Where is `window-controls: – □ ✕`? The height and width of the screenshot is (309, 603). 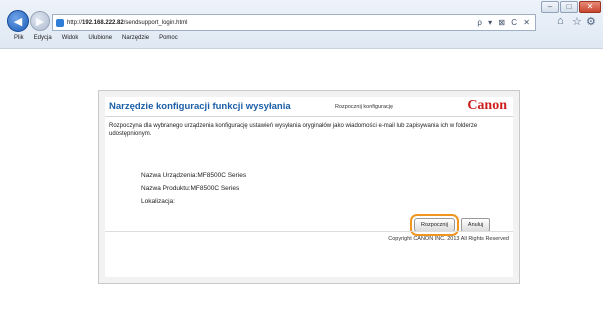
window-controls: – □ ✕ is located at coordinates (571, 7).